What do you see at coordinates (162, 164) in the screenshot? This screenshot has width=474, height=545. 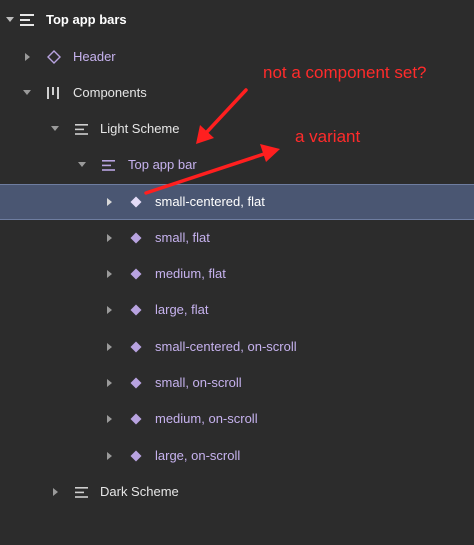 I see `layer-label: Top app bar` at bounding box center [162, 164].